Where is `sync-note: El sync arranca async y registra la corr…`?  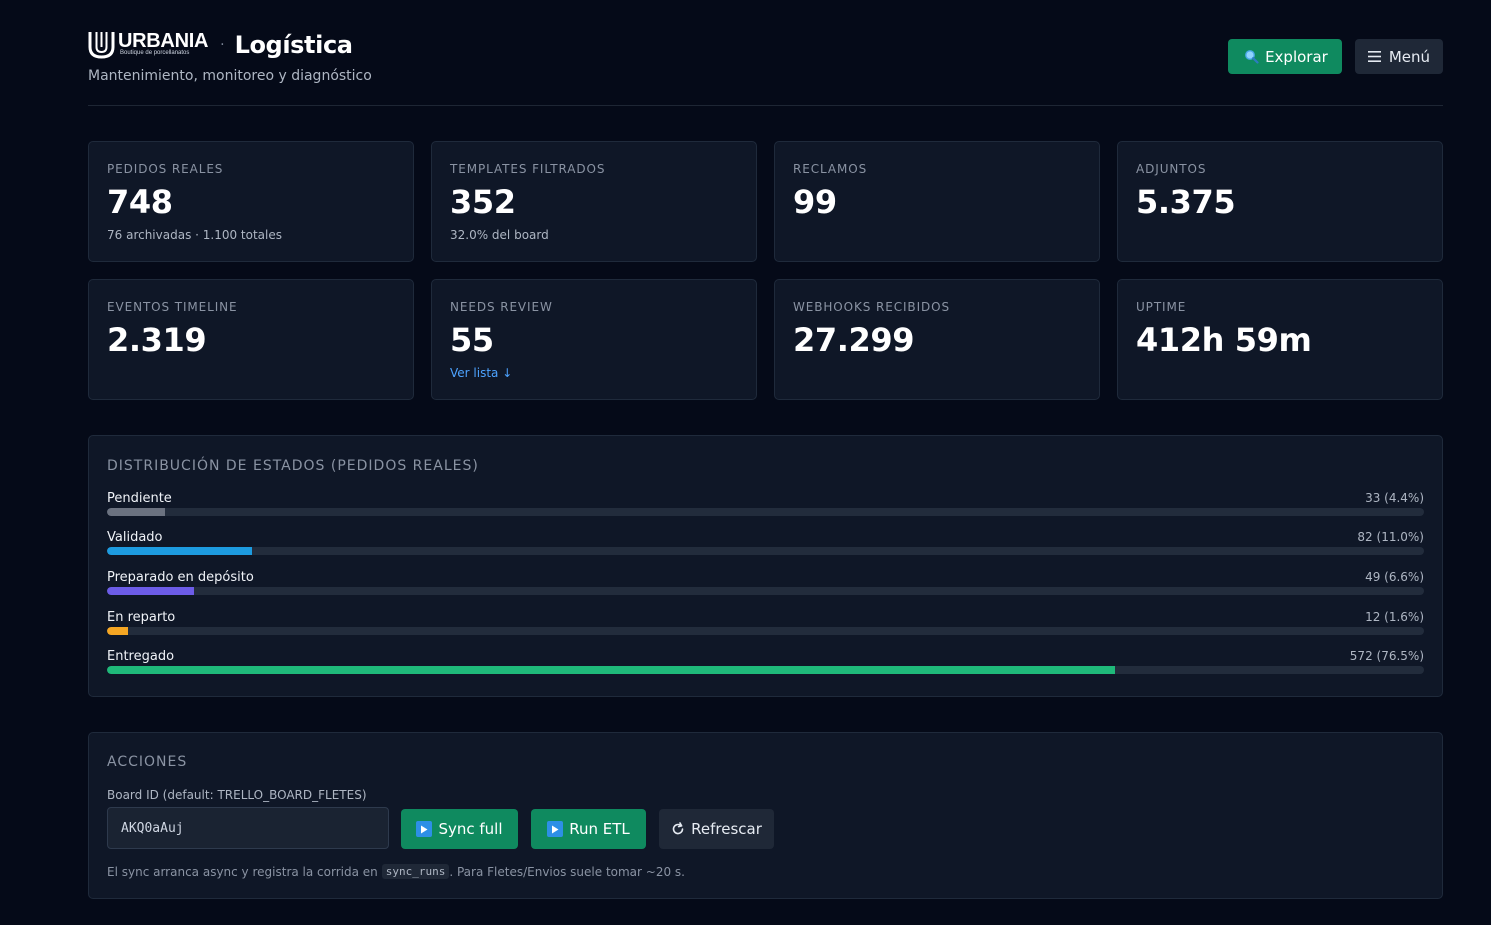 sync-note: El sync arranca async y registra la corr… is located at coordinates (396, 871).